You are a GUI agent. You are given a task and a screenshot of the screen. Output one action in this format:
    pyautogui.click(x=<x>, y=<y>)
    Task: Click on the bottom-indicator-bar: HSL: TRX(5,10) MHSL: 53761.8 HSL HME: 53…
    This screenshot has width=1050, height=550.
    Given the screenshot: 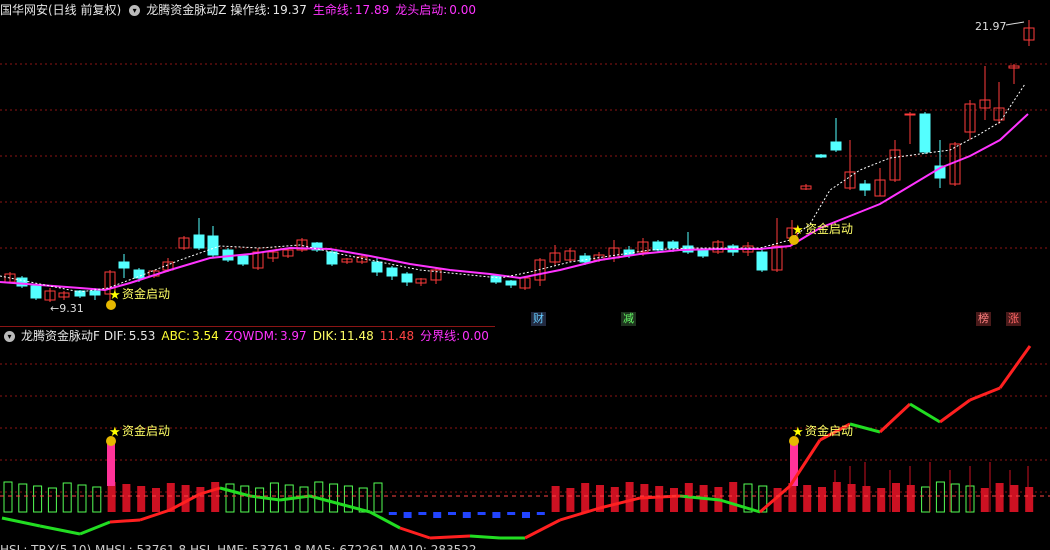 What is the action you would take?
    pyautogui.click(x=238, y=546)
    